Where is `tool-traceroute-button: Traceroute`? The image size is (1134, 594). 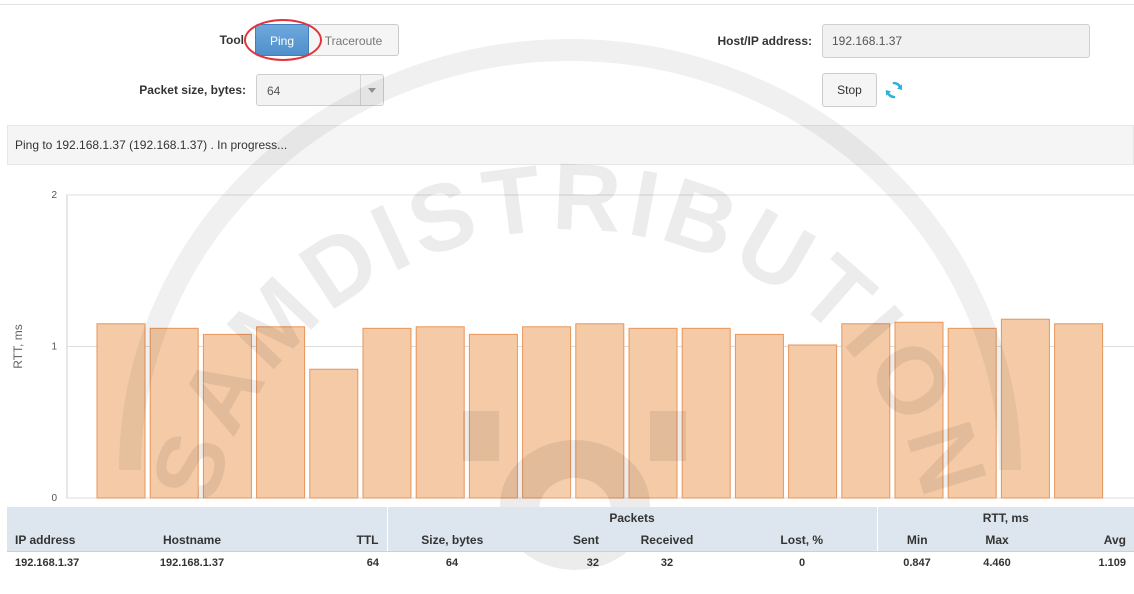
tool-traceroute-button: Traceroute is located at coordinates (354, 40).